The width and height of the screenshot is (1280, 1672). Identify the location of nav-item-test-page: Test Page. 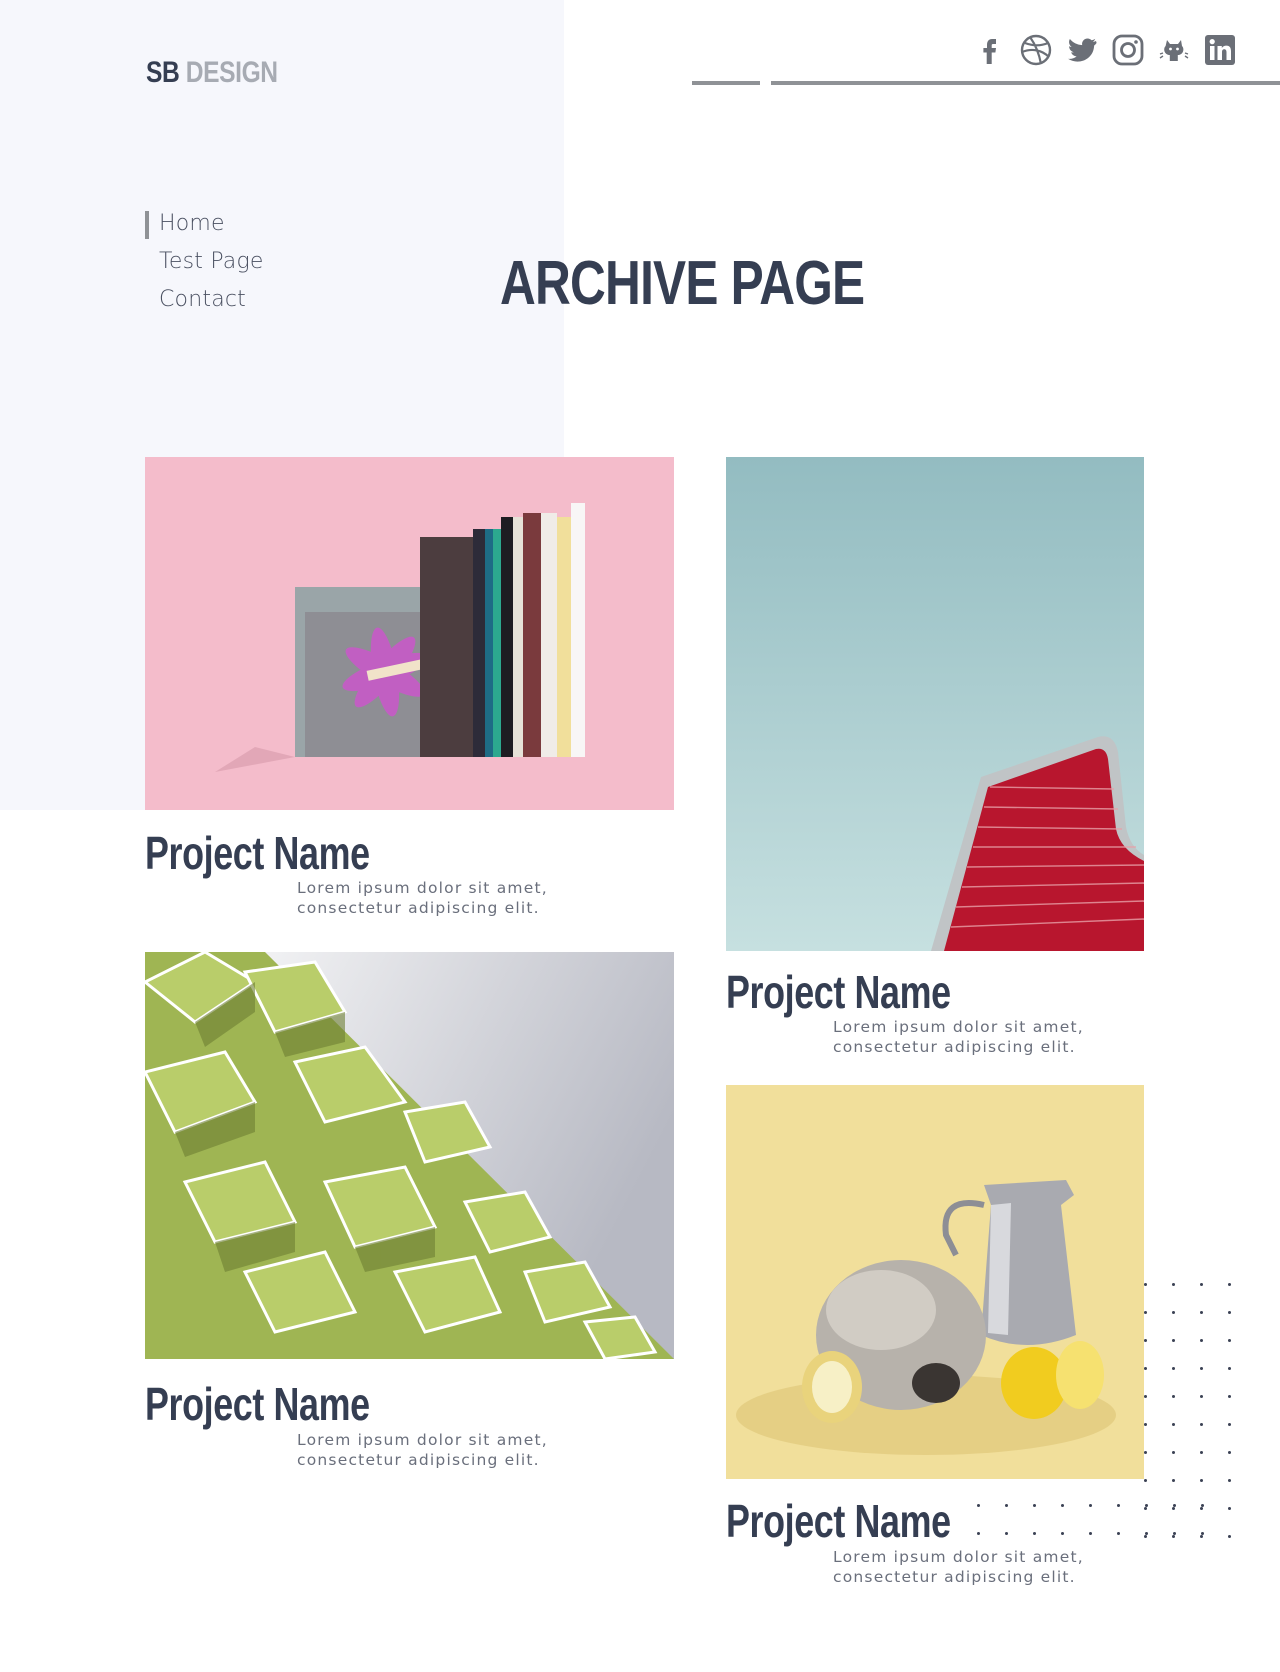
(204, 265).